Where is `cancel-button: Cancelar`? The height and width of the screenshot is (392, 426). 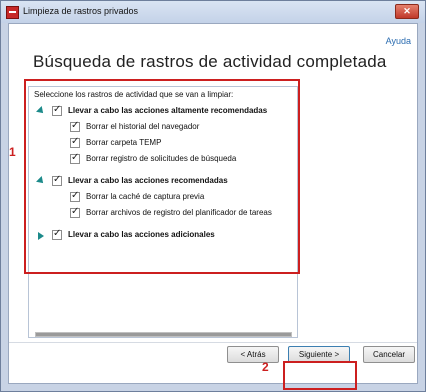 cancel-button: Cancelar is located at coordinates (389, 354).